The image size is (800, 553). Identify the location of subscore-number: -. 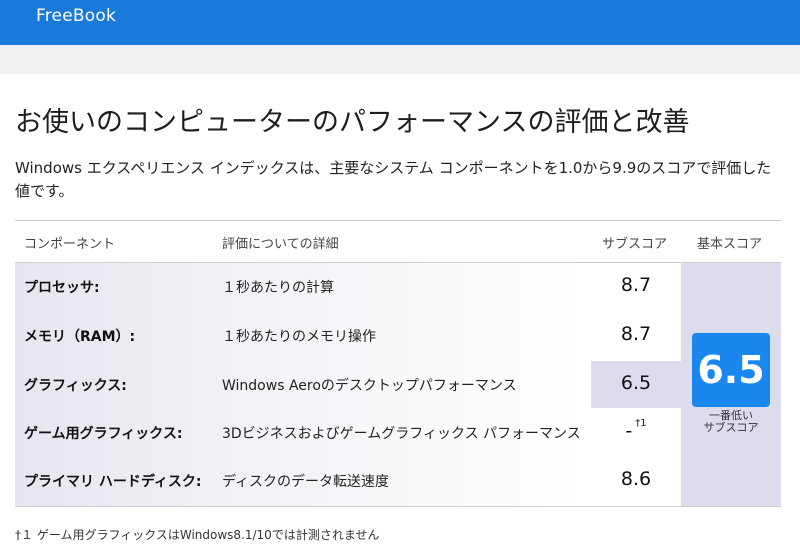
(629, 431).